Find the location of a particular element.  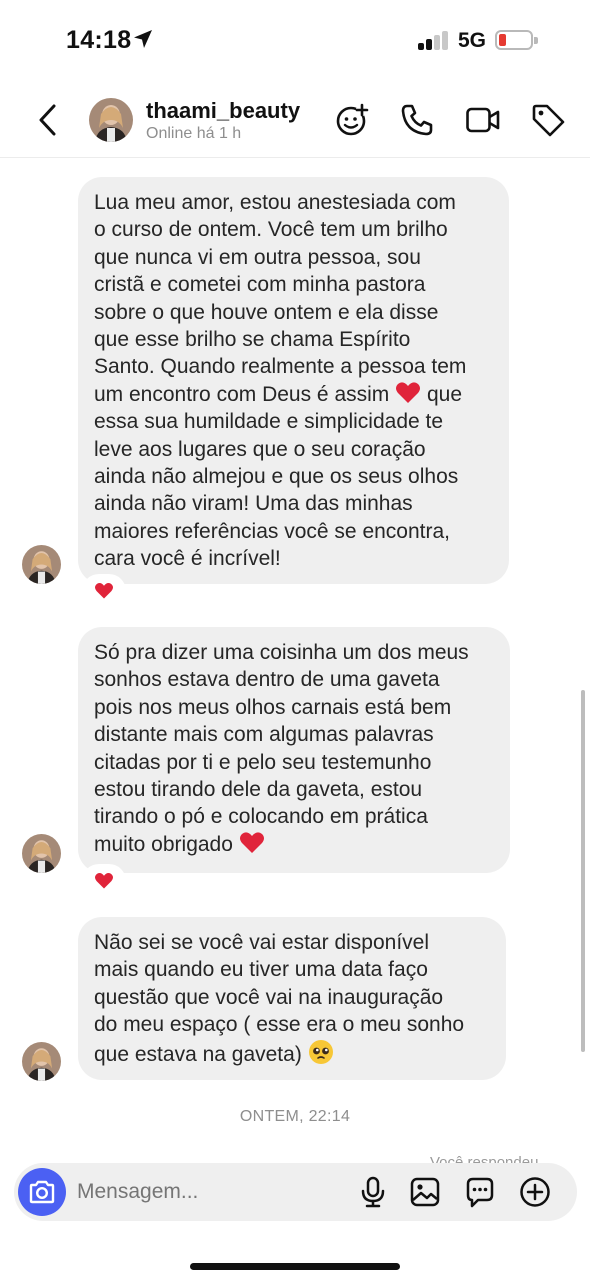

message-line: um encontro com Deus é assim que is located at coordinates (293, 394).